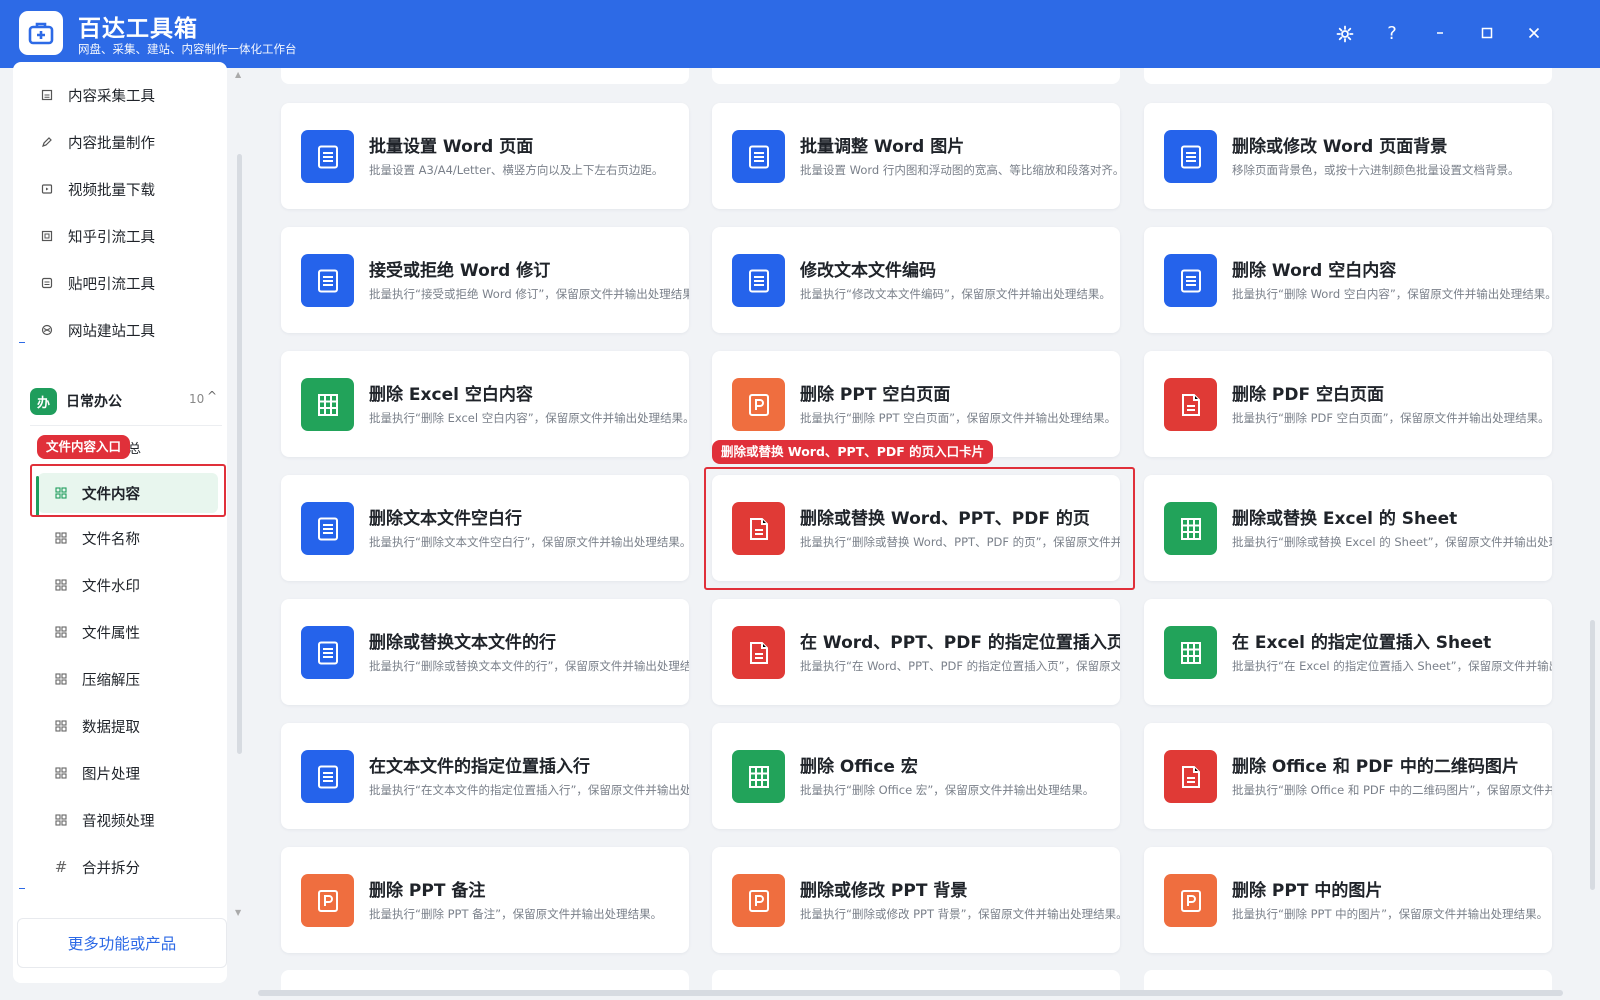 The image size is (1600, 1000). What do you see at coordinates (960, 170) in the screenshot?
I see `card-description: 批量设置 Word 行内图和浮动图的宽高、等比缩放和段落对齐。` at bounding box center [960, 170].